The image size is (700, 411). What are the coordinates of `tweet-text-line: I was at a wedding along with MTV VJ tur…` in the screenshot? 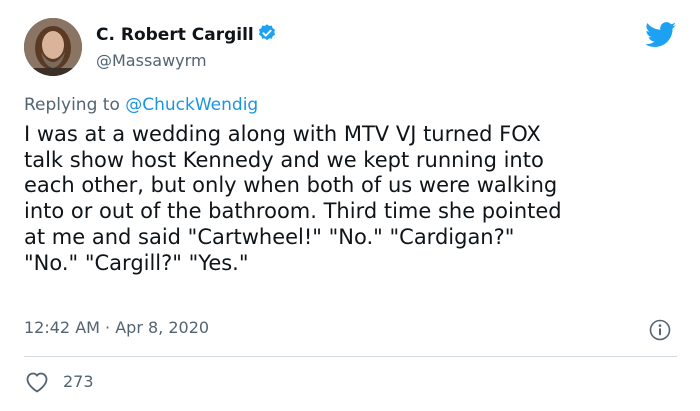 It's located at (282, 134).